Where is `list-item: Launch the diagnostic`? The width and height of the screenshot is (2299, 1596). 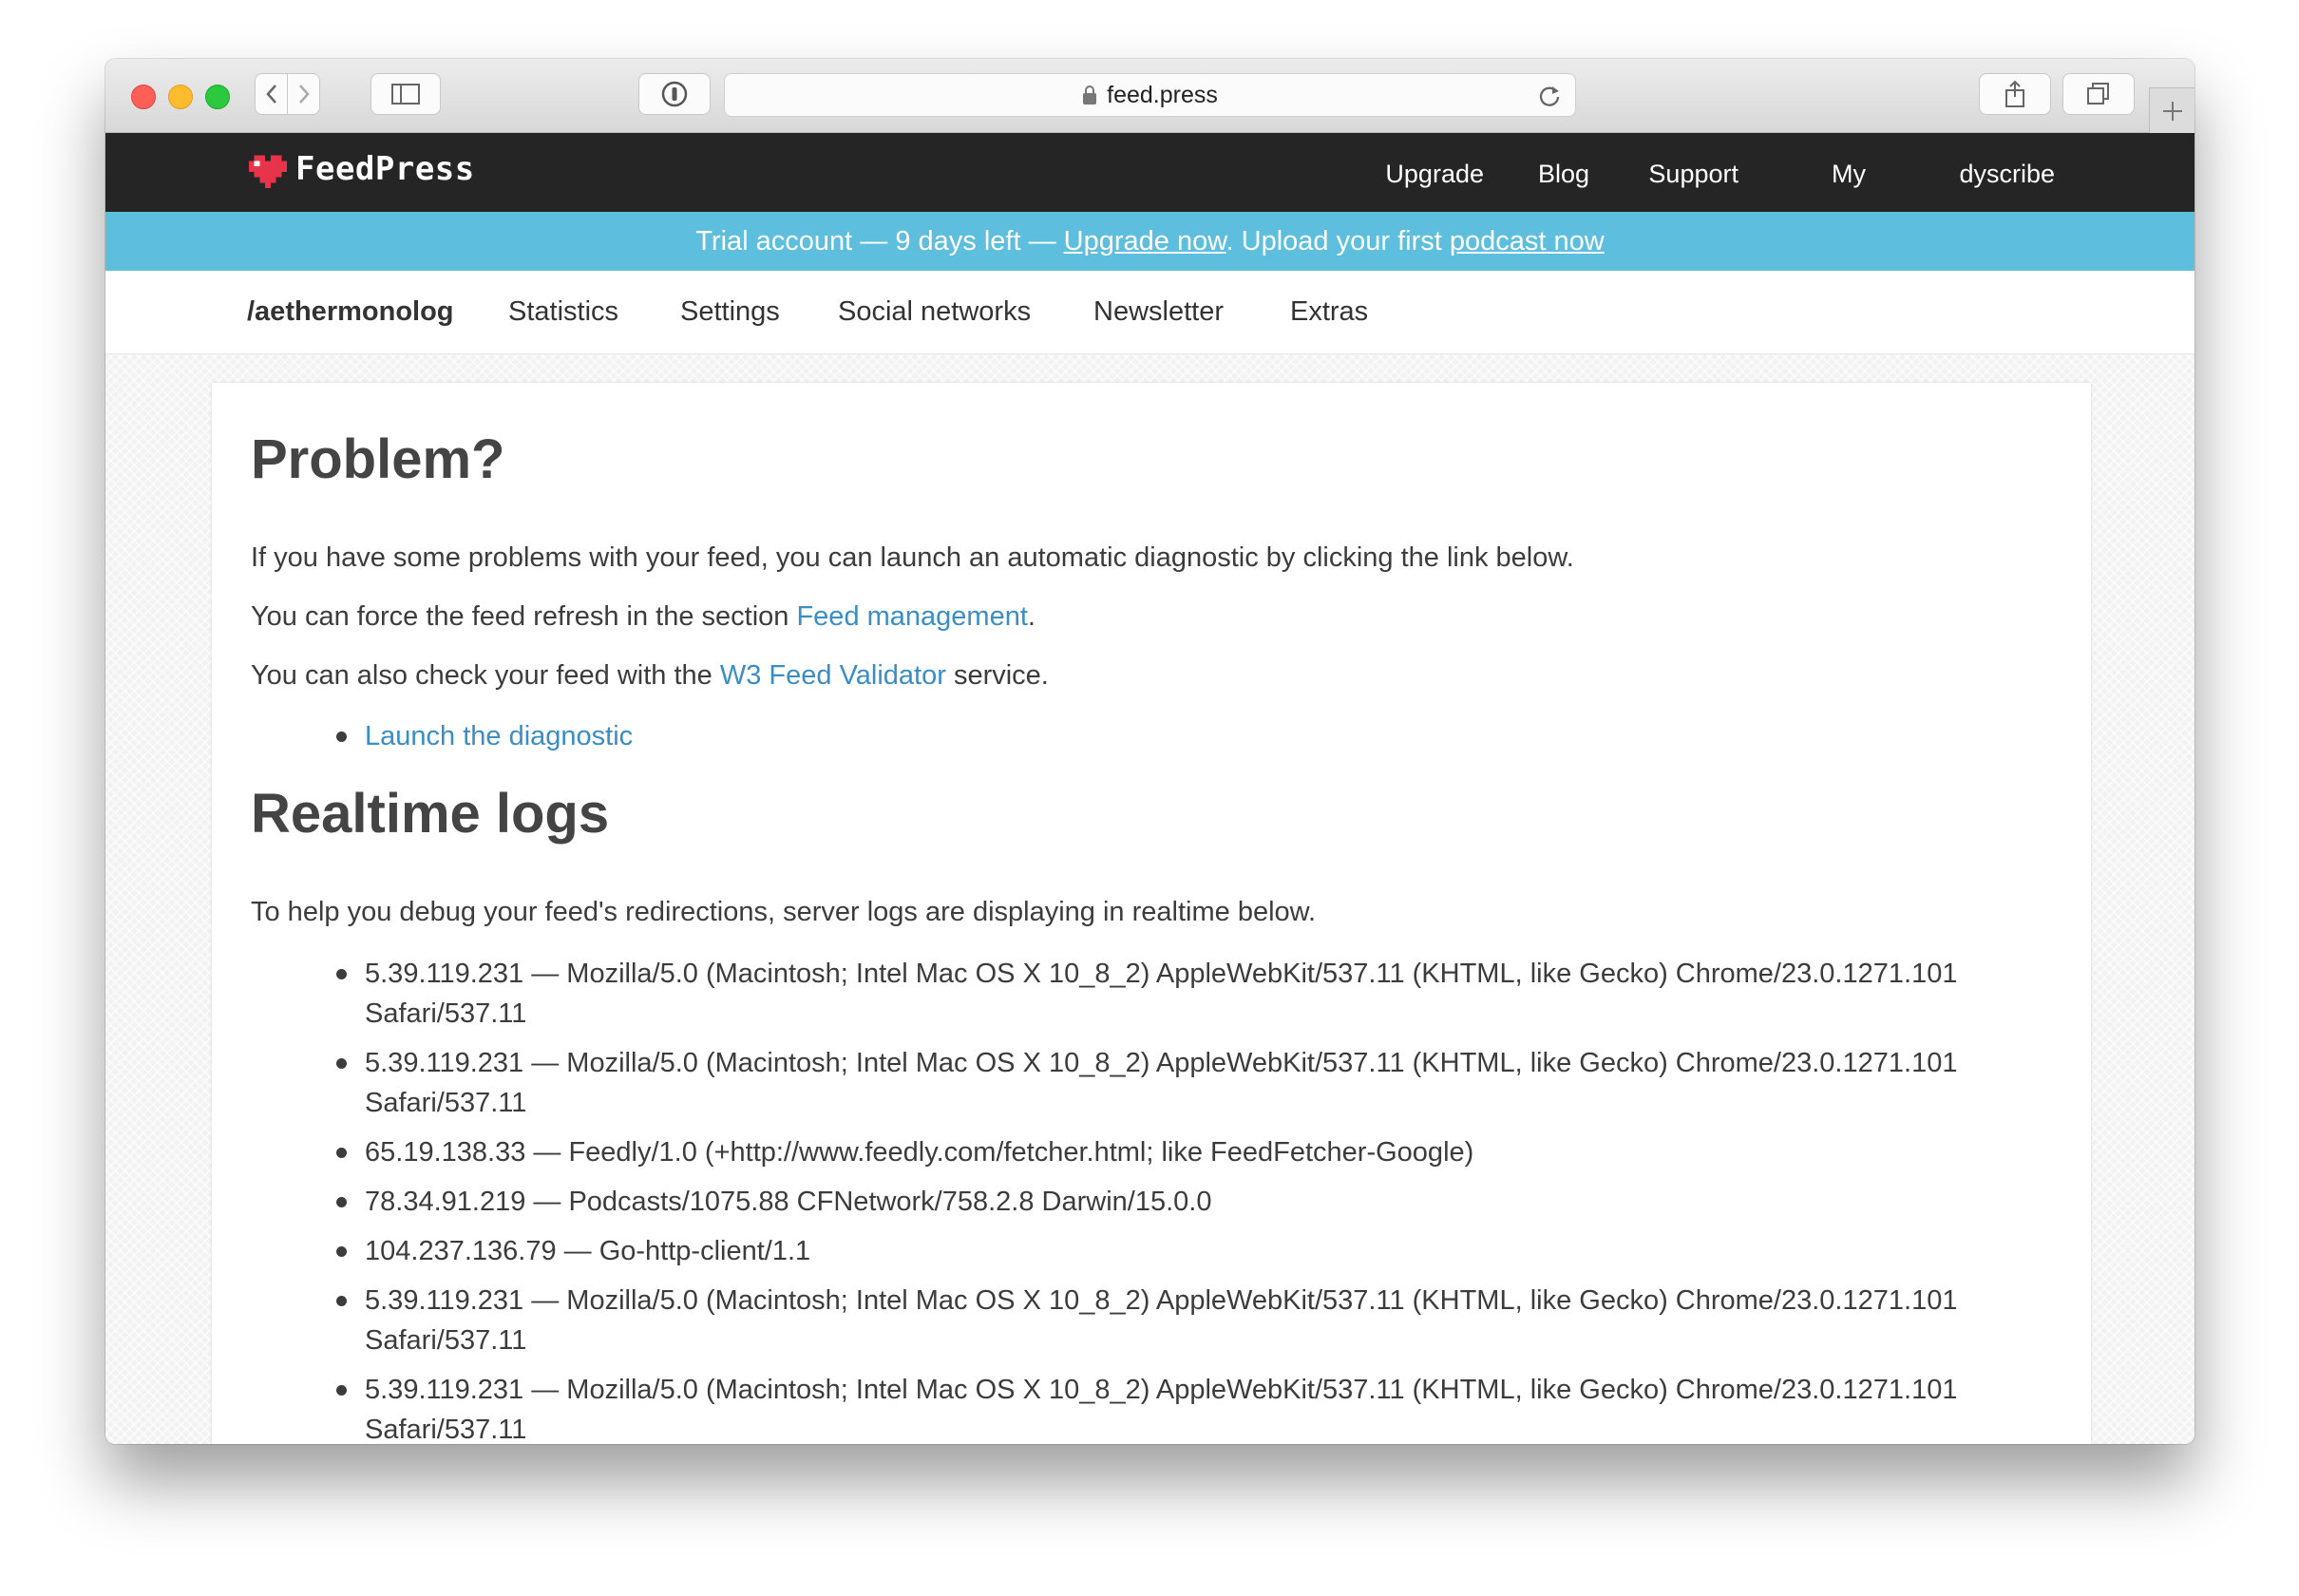 list-item: Launch the diagnostic is located at coordinates (1106, 736).